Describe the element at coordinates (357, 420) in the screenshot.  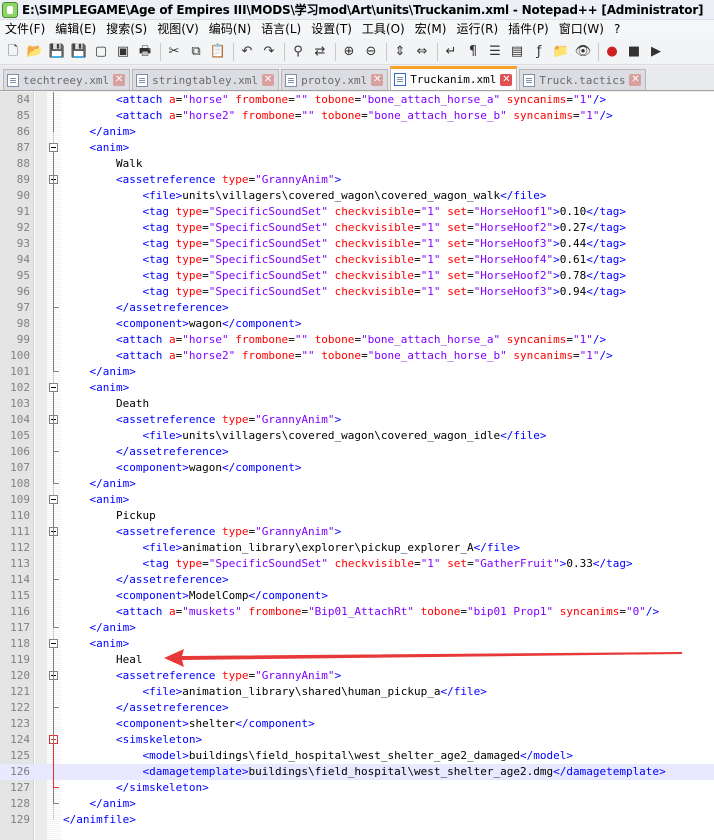
I see `editor-line: 104 <assetreference type="GrannyAnim">` at that location.